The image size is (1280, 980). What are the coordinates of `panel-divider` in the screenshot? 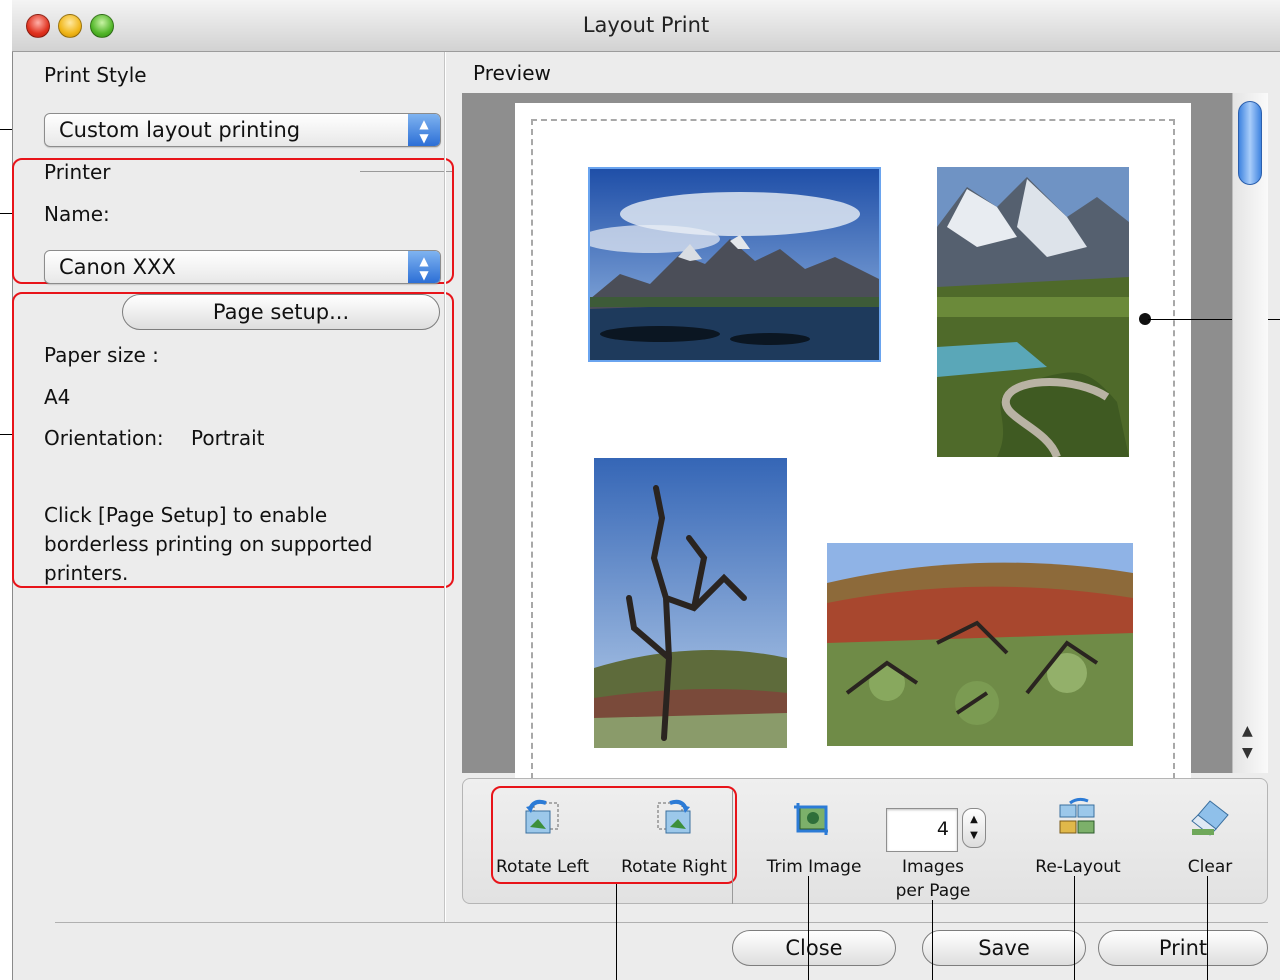 It's located at (445, 487).